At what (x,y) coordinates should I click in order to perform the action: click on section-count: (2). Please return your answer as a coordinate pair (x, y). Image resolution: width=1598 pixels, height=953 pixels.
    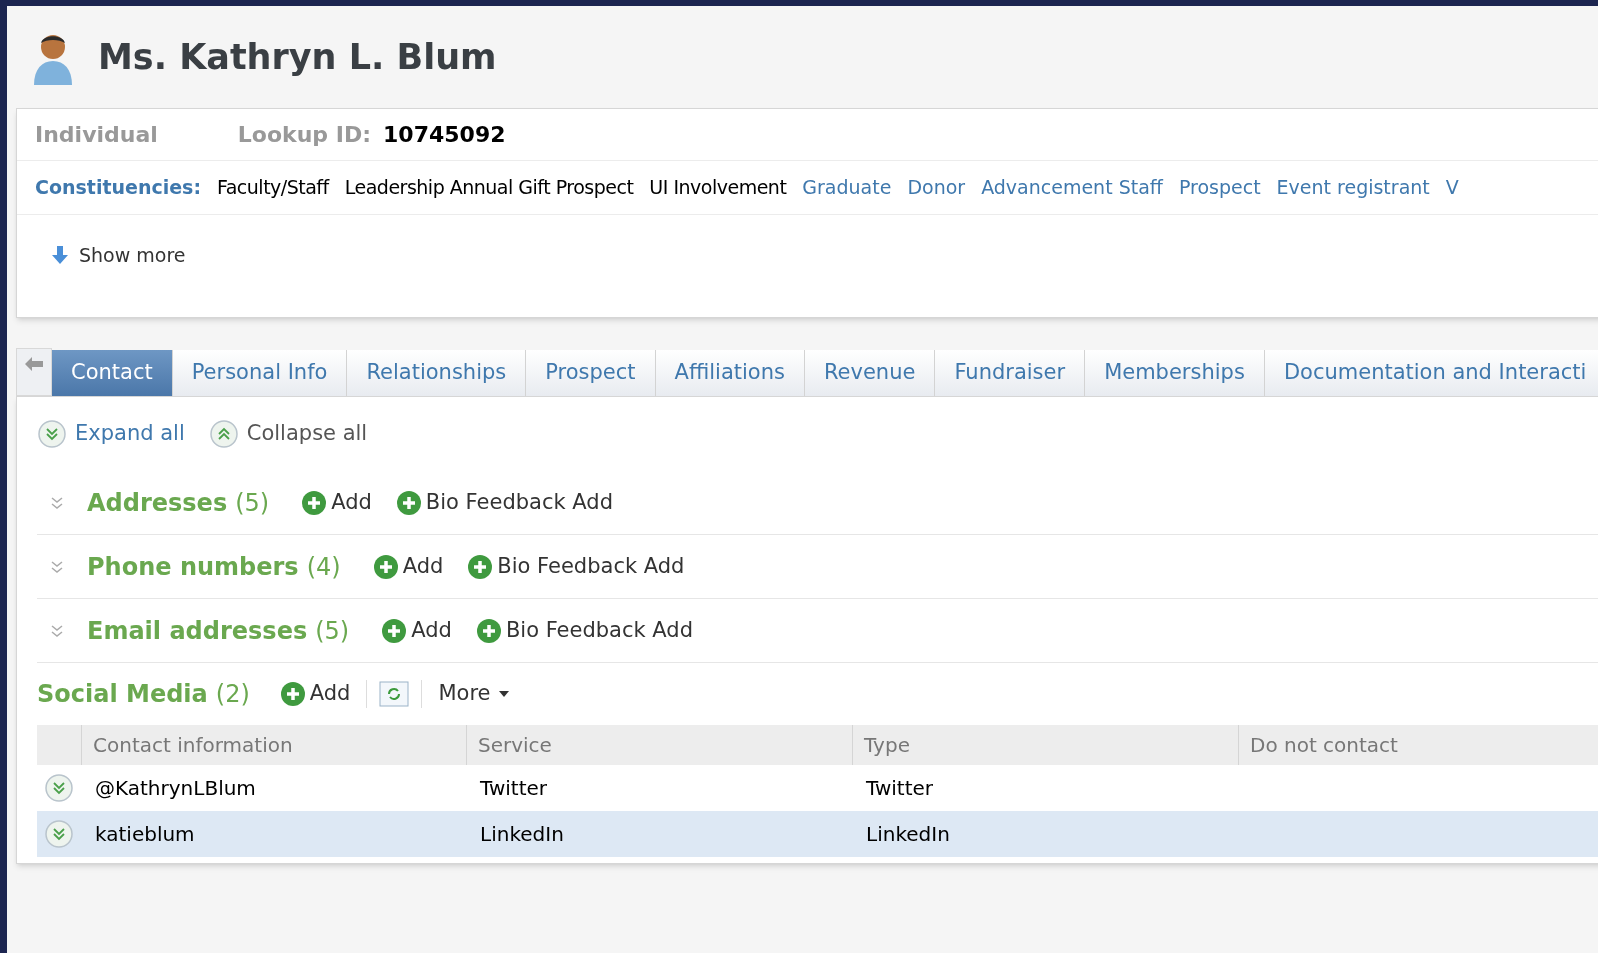
    Looking at the image, I should click on (232, 694).